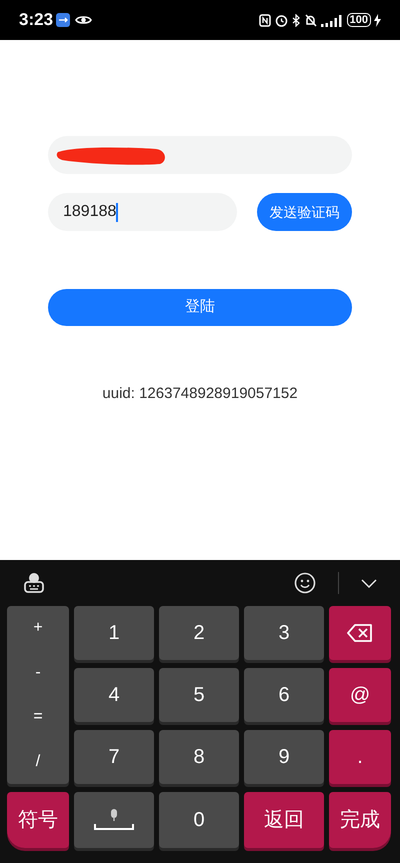 This screenshot has height=863, width=400. What do you see at coordinates (83, 20) in the screenshot?
I see `eye-icon` at bounding box center [83, 20].